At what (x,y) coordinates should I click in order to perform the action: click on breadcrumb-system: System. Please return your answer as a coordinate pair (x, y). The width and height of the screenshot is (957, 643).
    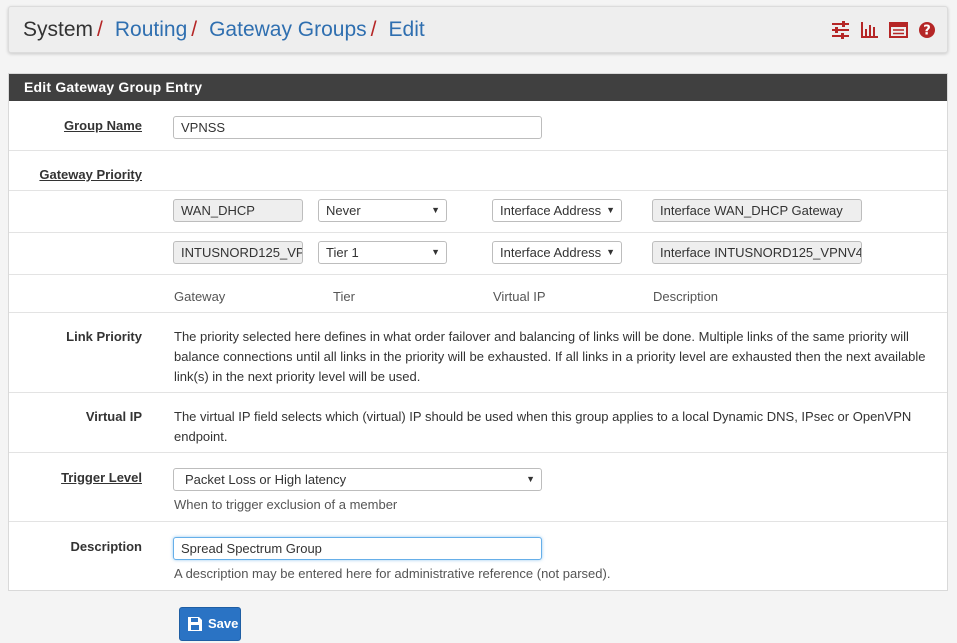
    Looking at the image, I should click on (58, 29).